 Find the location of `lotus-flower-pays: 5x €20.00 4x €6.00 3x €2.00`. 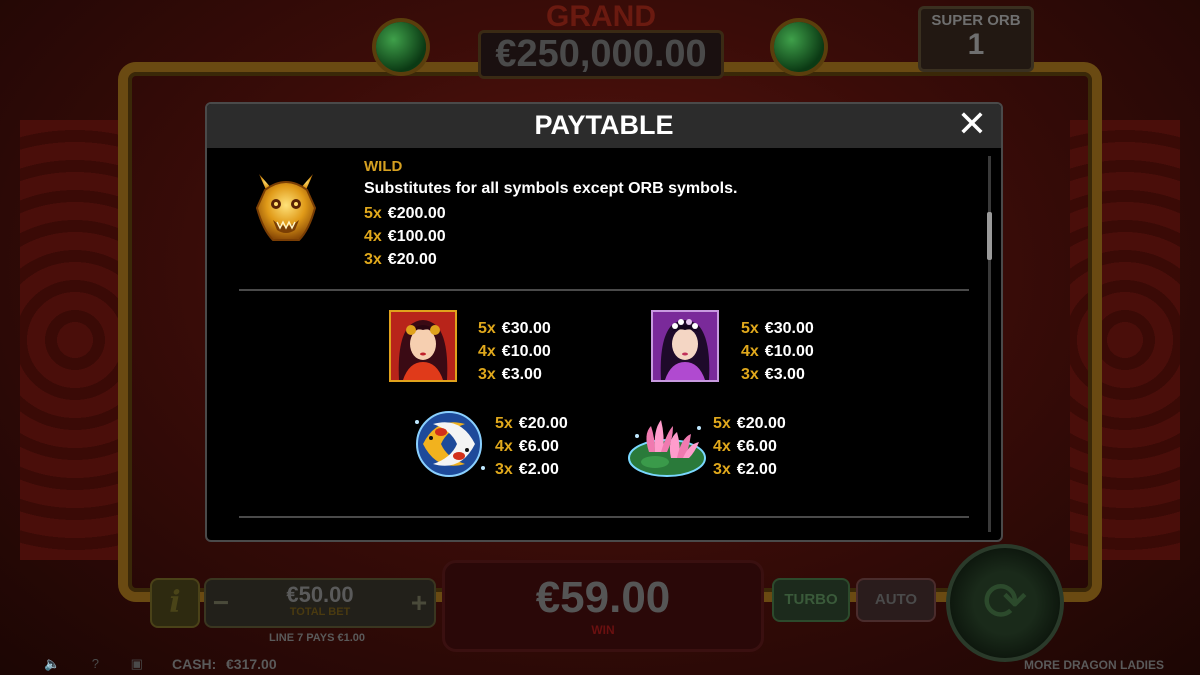

lotus-flower-pays: 5x €20.00 4x €6.00 3x €2.00 is located at coordinates (749, 446).